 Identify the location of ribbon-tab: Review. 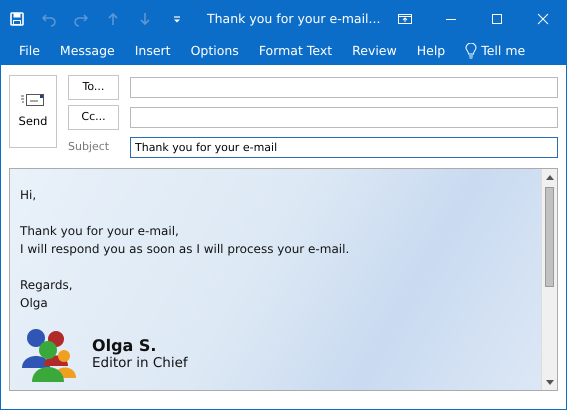
(374, 51).